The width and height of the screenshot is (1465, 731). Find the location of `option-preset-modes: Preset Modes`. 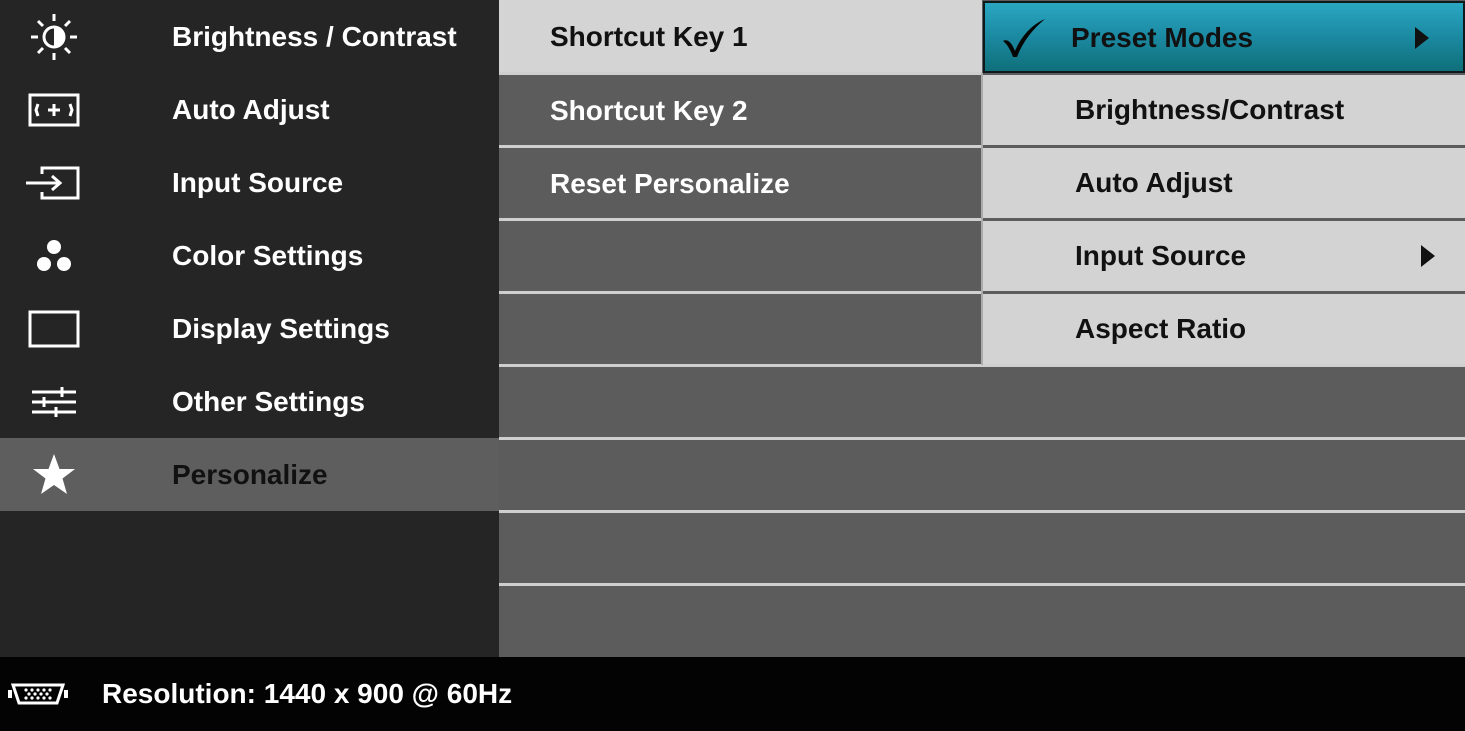

option-preset-modes: Preset Modes is located at coordinates (1224, 37).